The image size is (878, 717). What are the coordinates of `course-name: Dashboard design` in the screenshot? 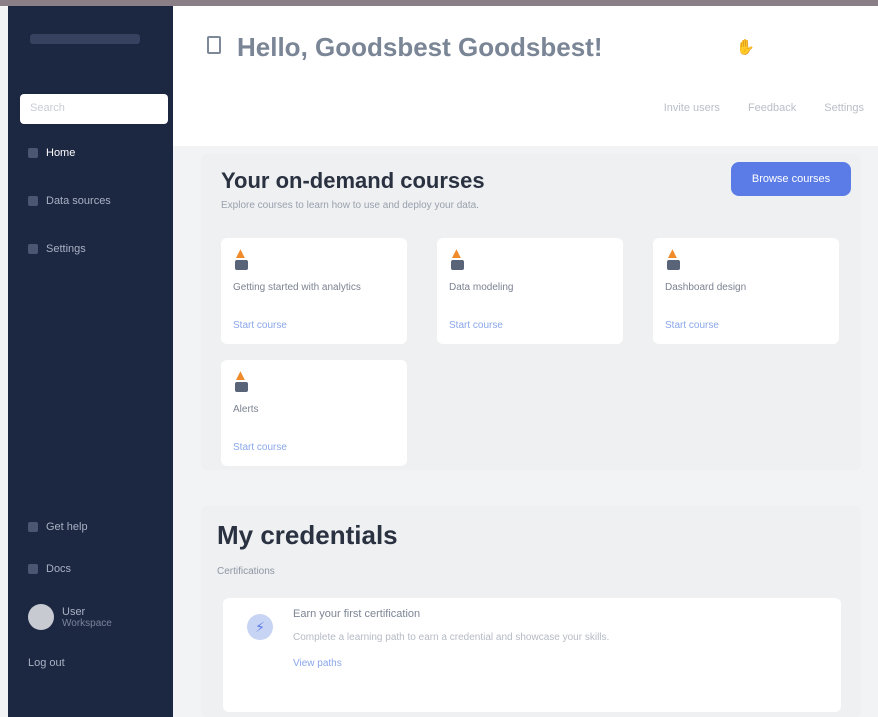 It's located at (706, 287).